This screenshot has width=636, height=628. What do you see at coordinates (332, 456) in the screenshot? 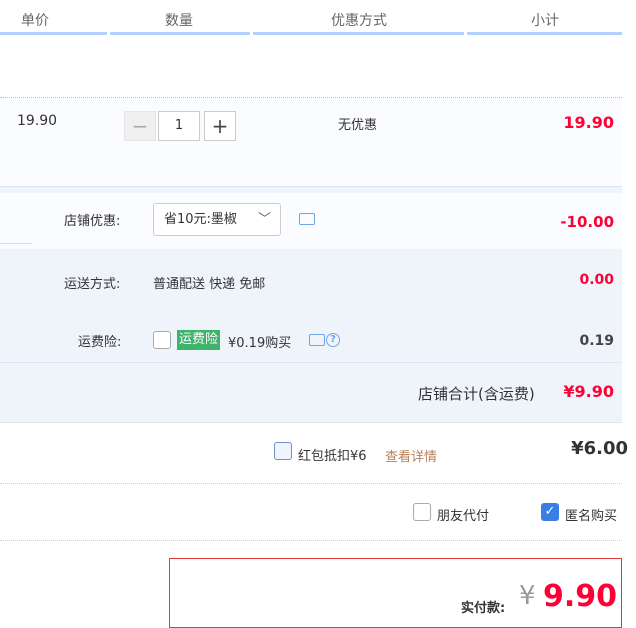
I see `redpacket-label: 红包抵扣¥6` at bounding box center [332, 456].